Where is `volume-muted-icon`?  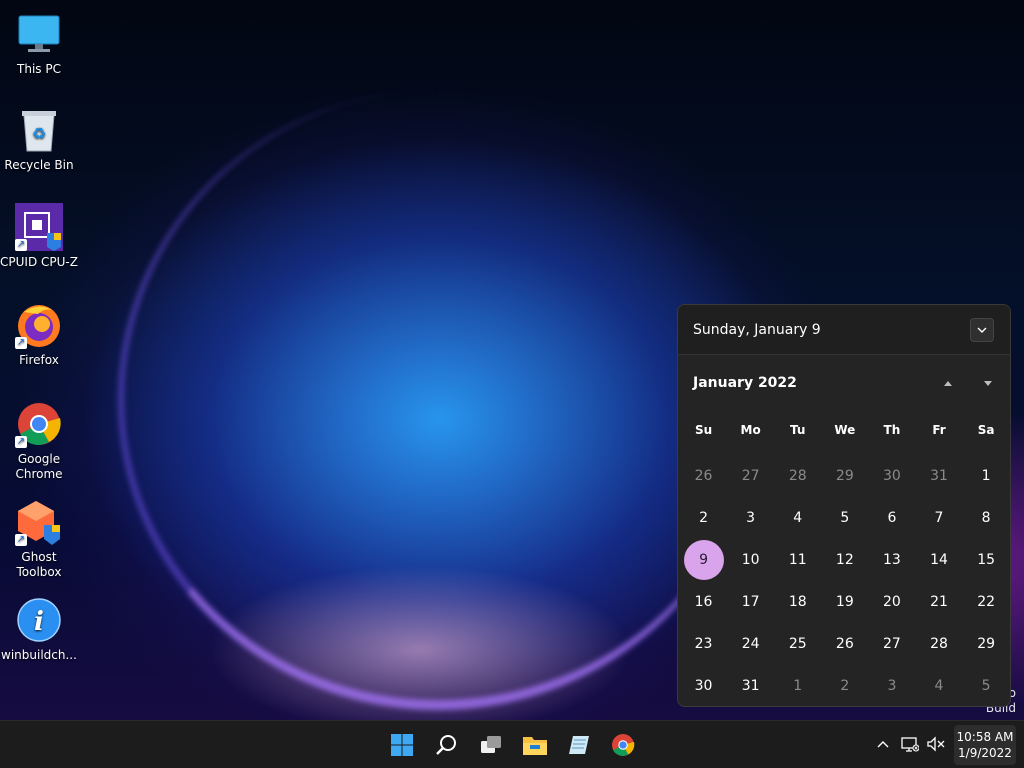
volume-muted-icon is located at coordinates (936, 744).